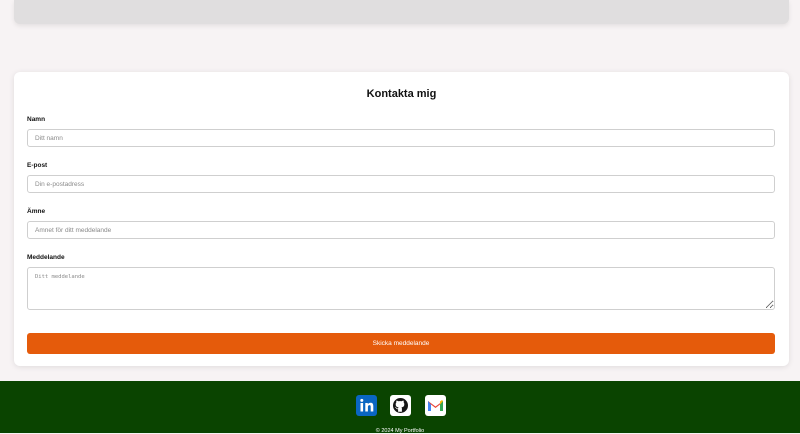 The height and width of the screenshot is (434, 800). I want to click on message-textarea, so click(401, 288).